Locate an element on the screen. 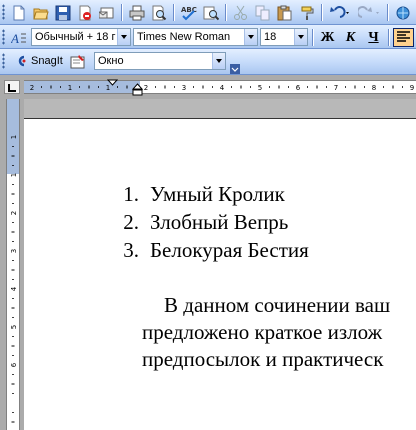 This screenshot has width=416, height=430. styles-pane-icon: A is located at coordinates (19, 37).